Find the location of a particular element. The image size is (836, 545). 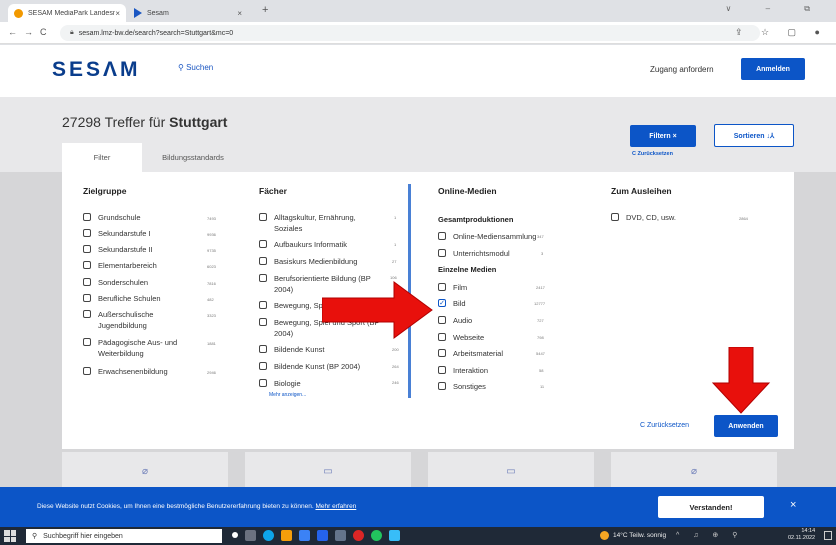

filter-fach-8: Biologie is located at coordinates (280, 383).